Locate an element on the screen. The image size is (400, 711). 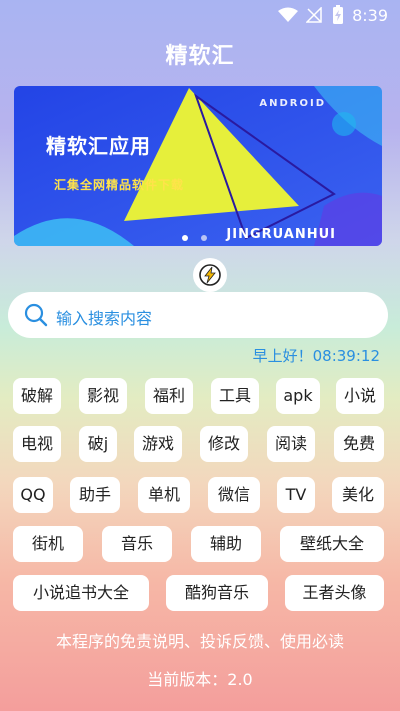
carousel-indicator is located at coordinates (198, 235).